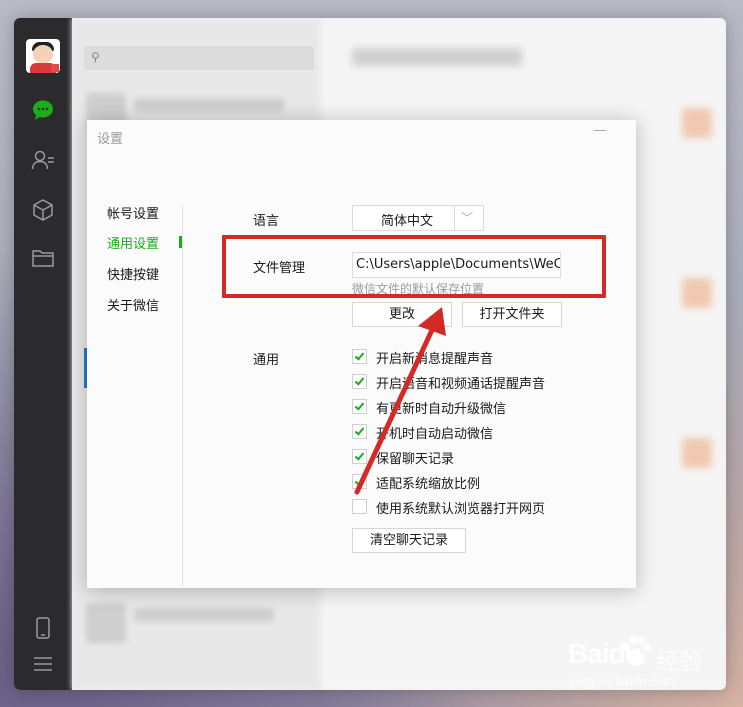 The width and height of the screenshot is (743, 707). Describe the element at coordinates (679, 662) in the screenshot. I see `watermark-brand-cn: 经验` at that location.